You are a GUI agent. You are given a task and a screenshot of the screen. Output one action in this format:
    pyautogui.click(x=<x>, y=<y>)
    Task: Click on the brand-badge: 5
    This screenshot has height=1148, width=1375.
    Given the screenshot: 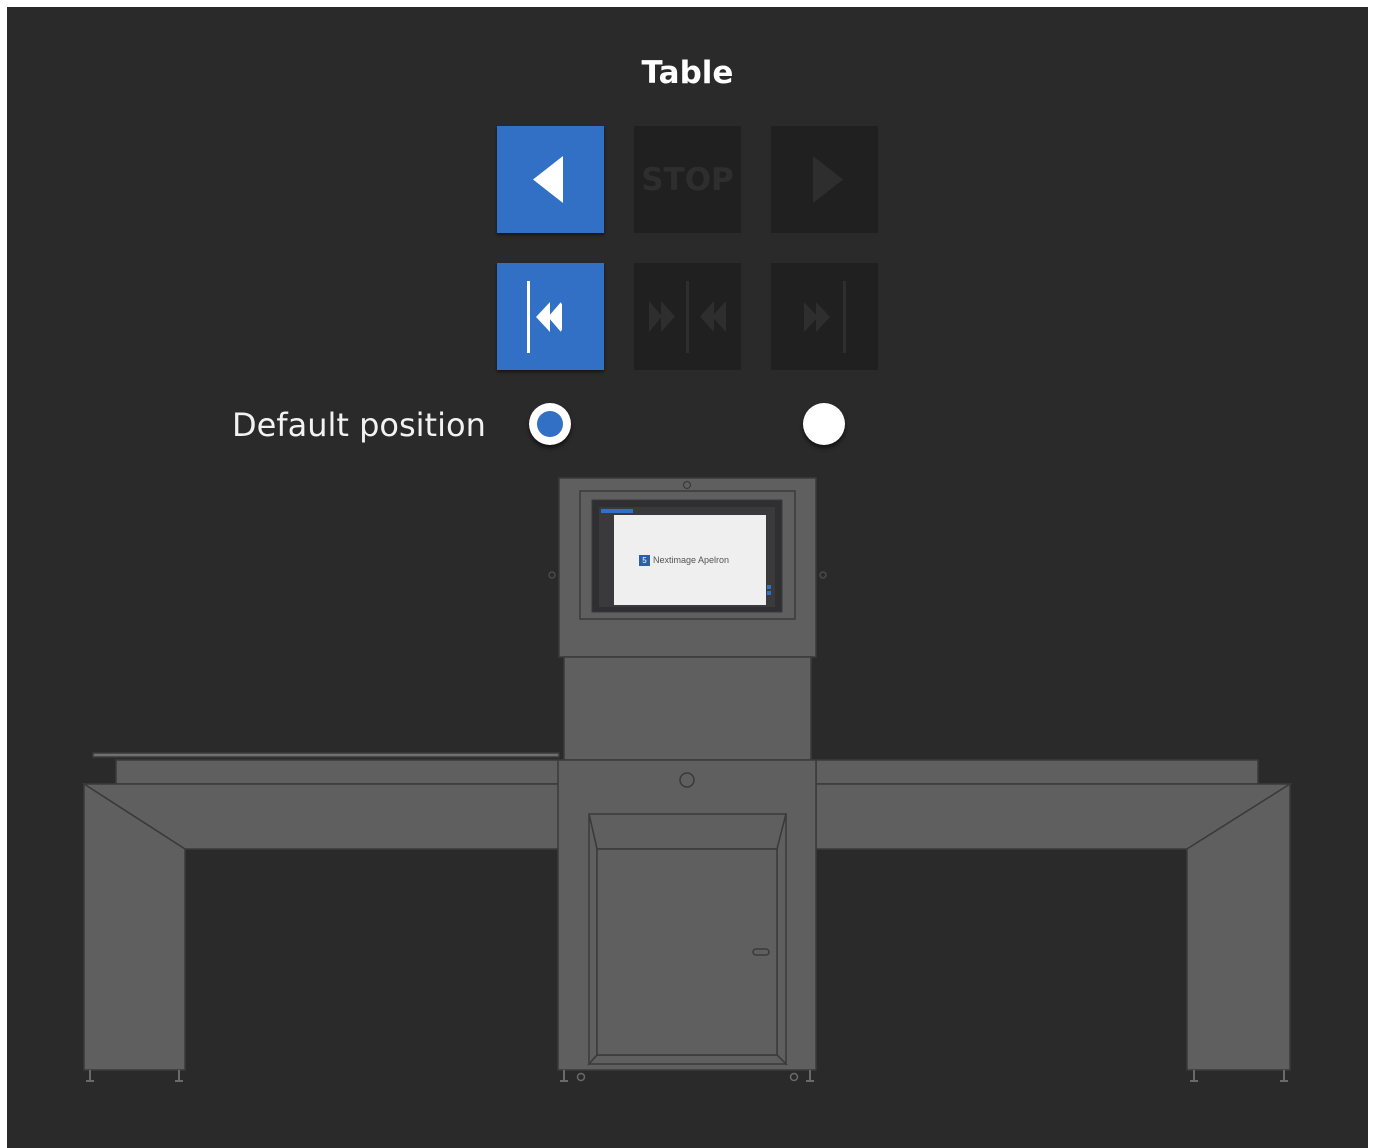 What is the action you would take?
    pyautogui.click(x=644, y=560)
    